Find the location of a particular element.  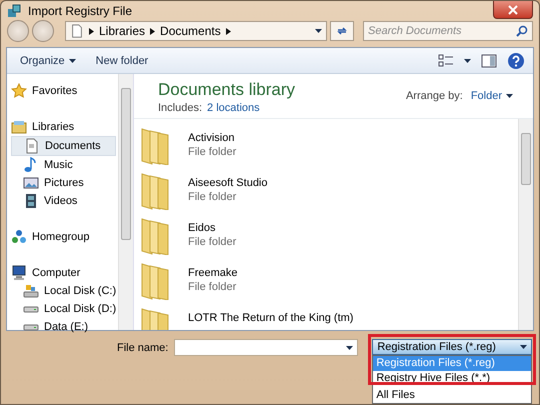

nav-item: Documents is located at coordinates (63, 146).